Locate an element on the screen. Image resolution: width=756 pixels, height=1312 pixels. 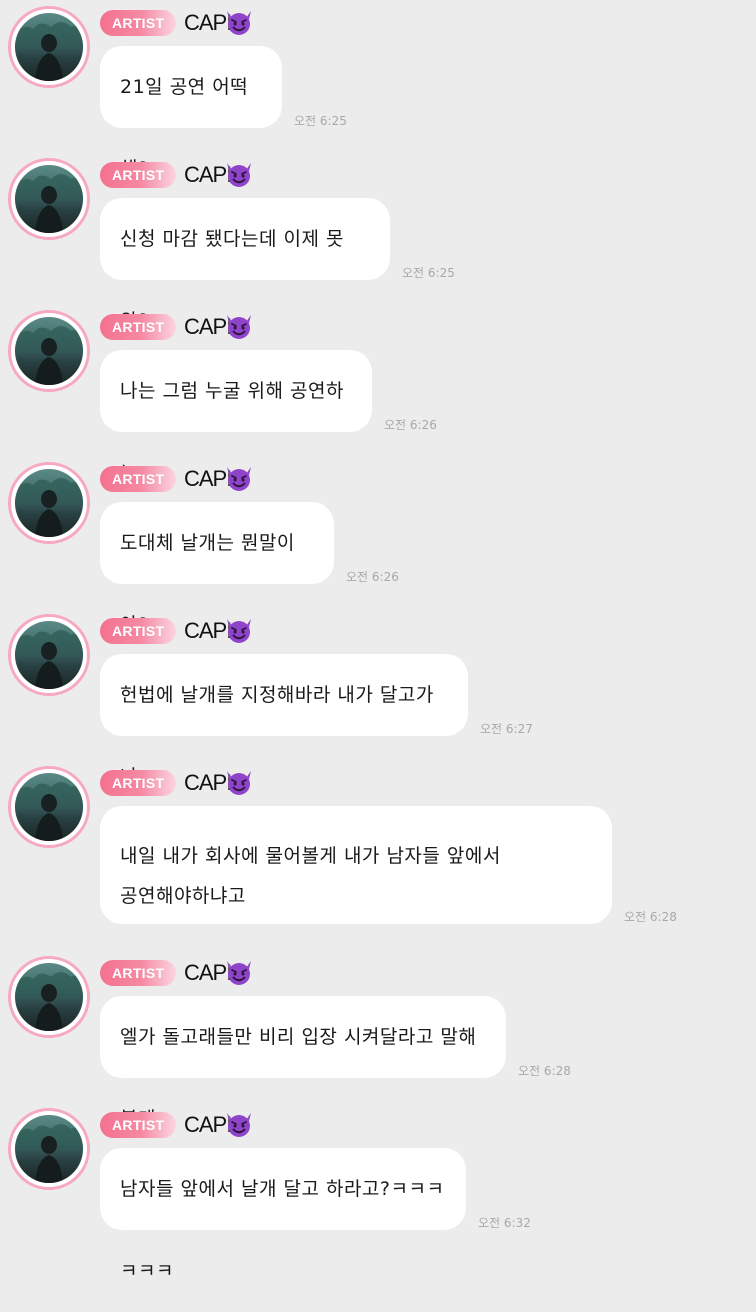
message-text: 엘가 돌고래들만 비리 입장 시켜달라고 말해볼게 is located at coordinates (298, 1078).